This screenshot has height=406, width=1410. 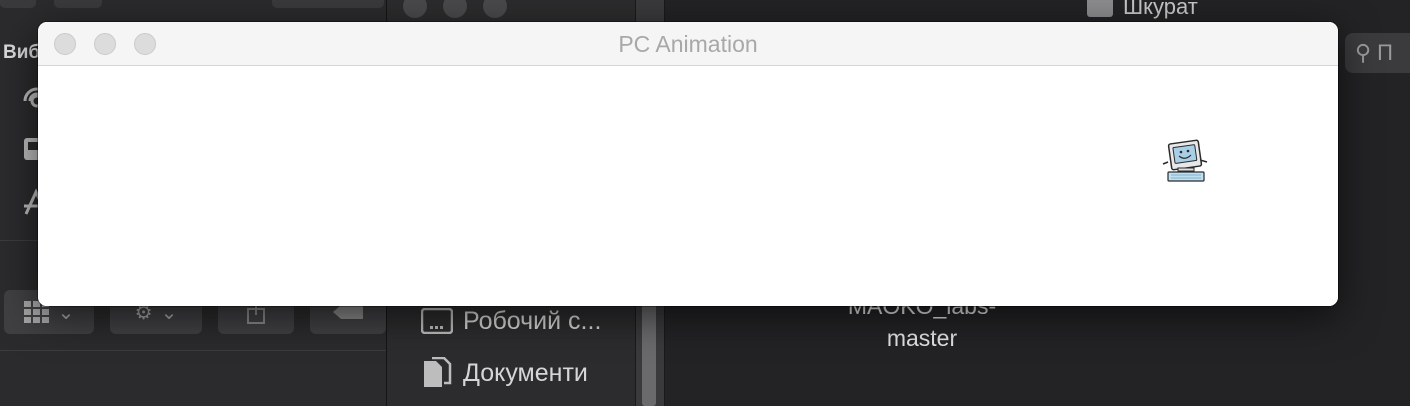 I want to click on view-toggle, so click(x=328, y=4).